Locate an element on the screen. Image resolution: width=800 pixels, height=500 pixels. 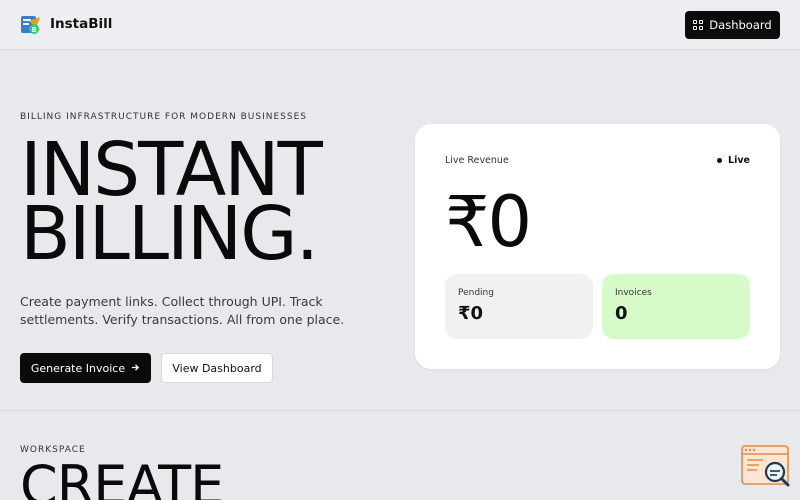
live-status-indicator: Live is located at coordinates (733, 160).